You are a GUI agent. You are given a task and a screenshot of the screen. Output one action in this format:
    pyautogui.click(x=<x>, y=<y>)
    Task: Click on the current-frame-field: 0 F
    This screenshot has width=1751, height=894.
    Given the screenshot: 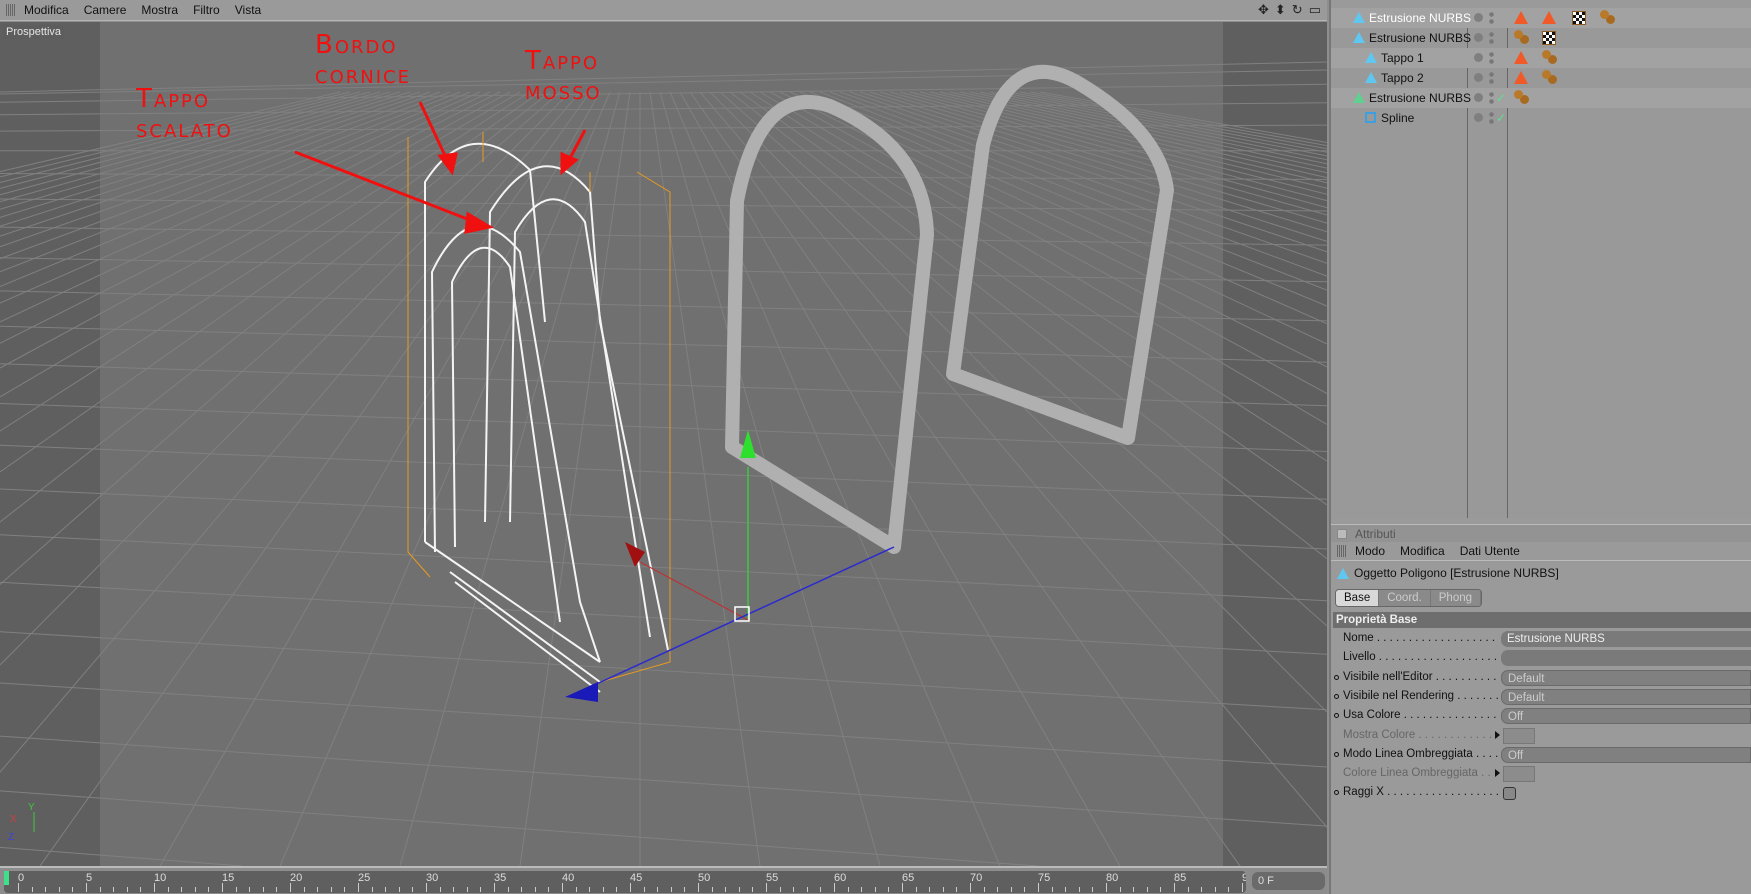 What is the action you would take?
    pyautogui.click(x=1288, y=881)
    